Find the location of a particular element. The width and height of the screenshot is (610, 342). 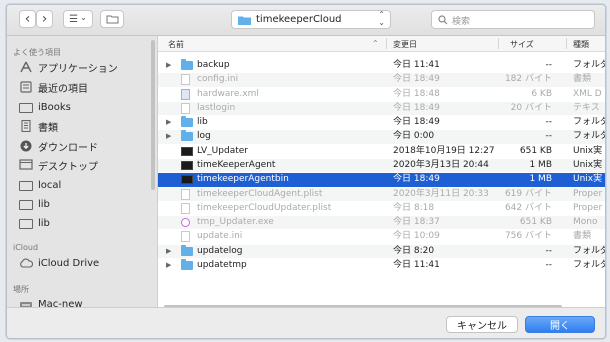

sidebar-item-icloud-drive: iCloud Drive is located at coordinates (59, 263).